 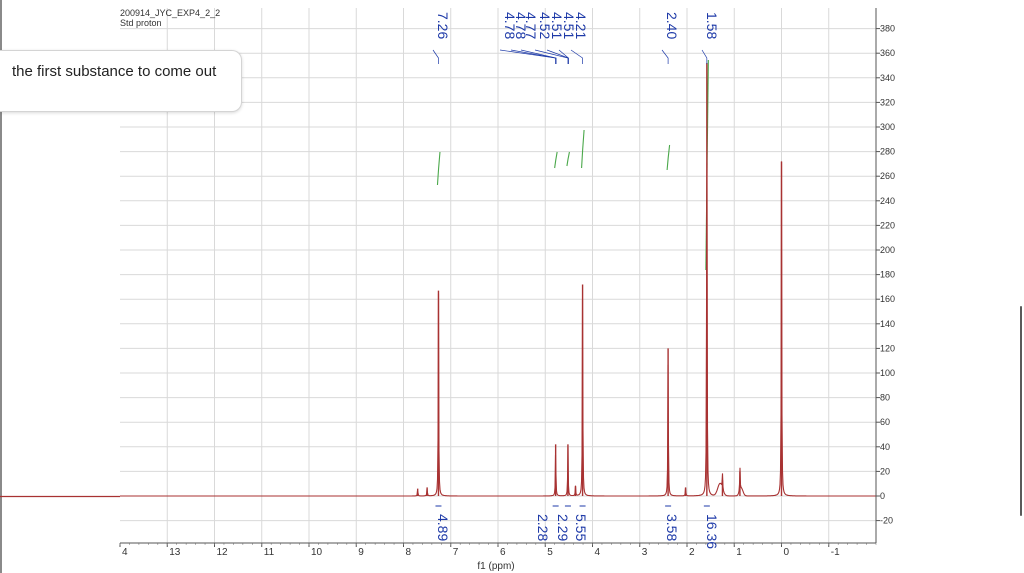 I want to click on y-tick-label: 40, so click(x=885, y=447).